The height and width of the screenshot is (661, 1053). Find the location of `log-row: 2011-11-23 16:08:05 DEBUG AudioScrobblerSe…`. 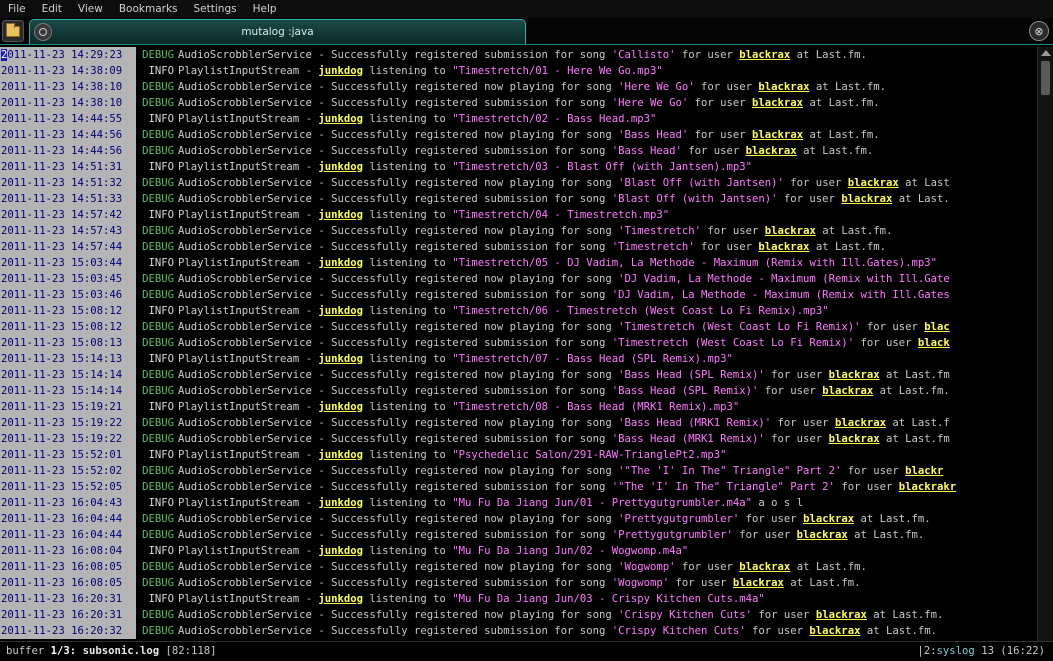

log-row: 2011-11-23 16:08:05 DEBUG AudioScrobblerSe… is located at coordinates (518, 567).